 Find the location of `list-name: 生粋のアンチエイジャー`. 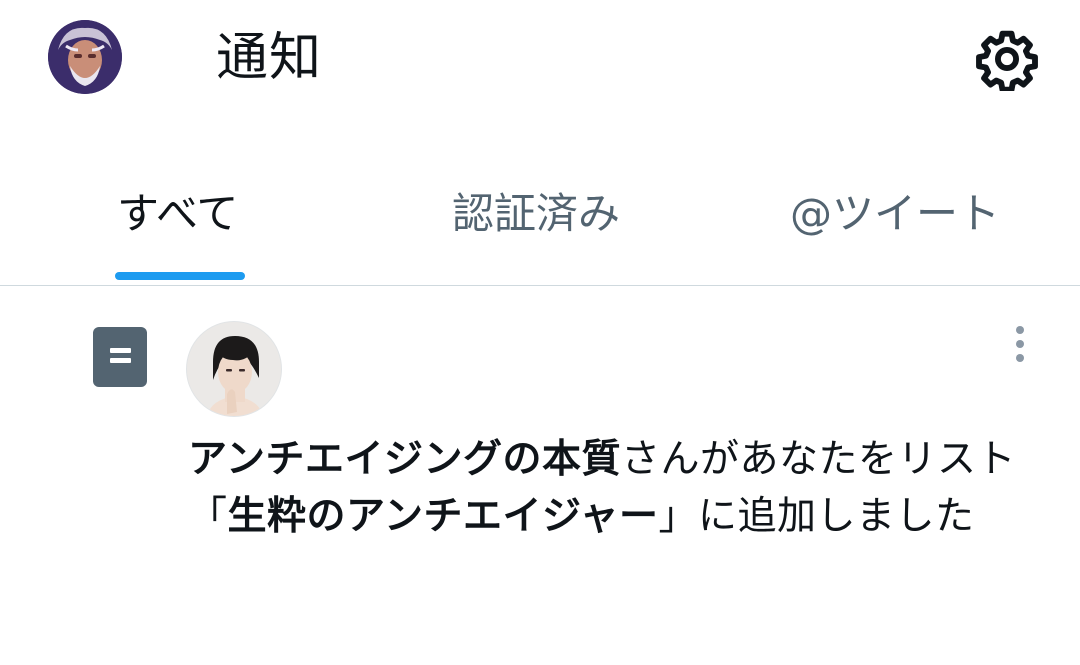

list-name: 生粋のアンチエイジャー is located at coordinates (443, 516).